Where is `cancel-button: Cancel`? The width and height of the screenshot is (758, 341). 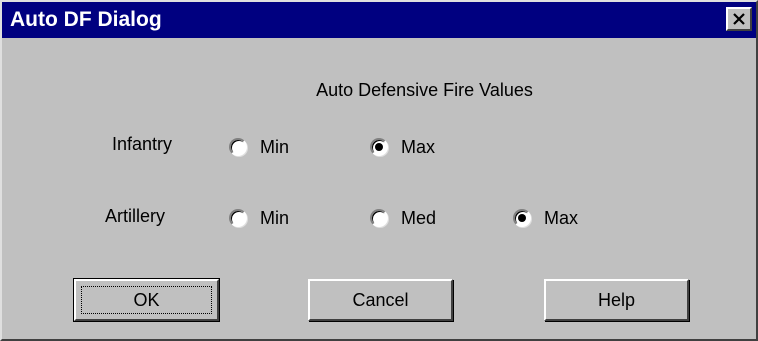
cancel-button: Cancel is located at coordinates (380, 300).